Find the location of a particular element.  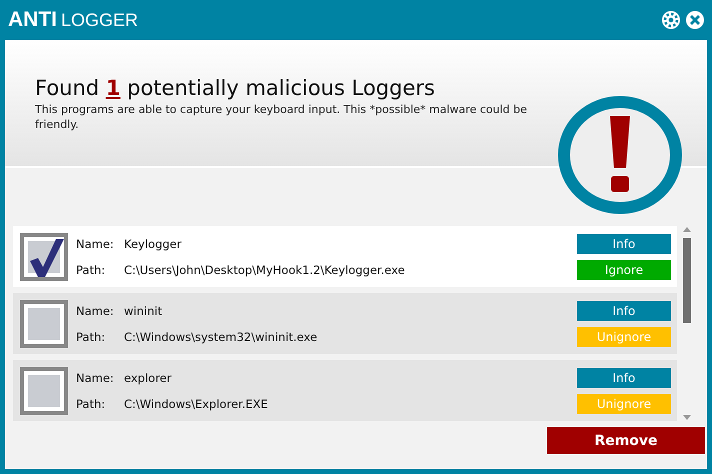

close-icon is located at coordinates (695, 20).